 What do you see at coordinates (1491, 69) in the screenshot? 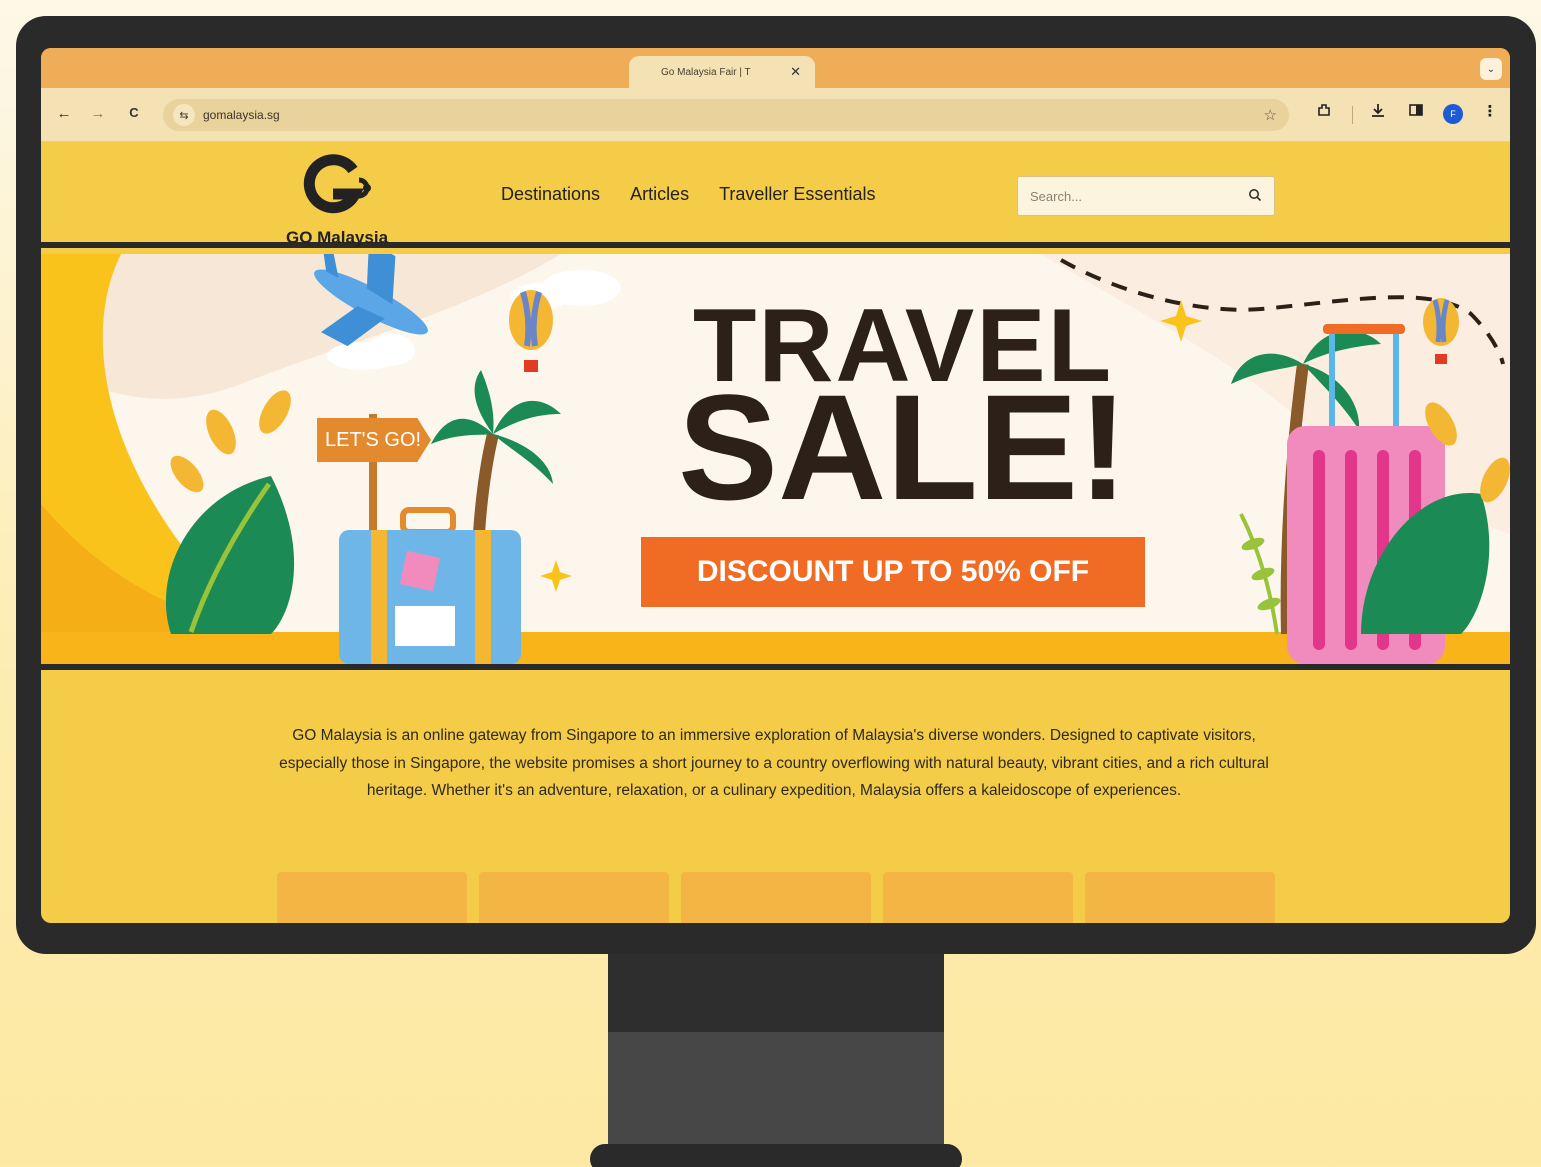
I see `tab-search-button: ⌄` at bounding box center [1491, 69].